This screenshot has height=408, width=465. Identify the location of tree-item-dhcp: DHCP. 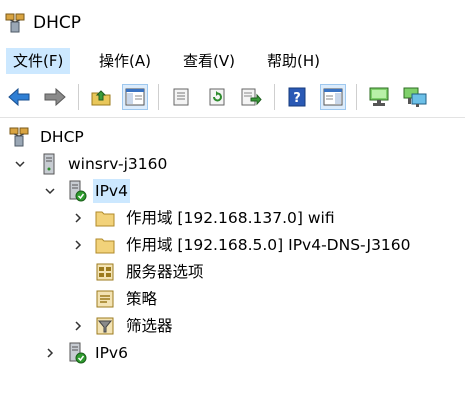
(232, 137).